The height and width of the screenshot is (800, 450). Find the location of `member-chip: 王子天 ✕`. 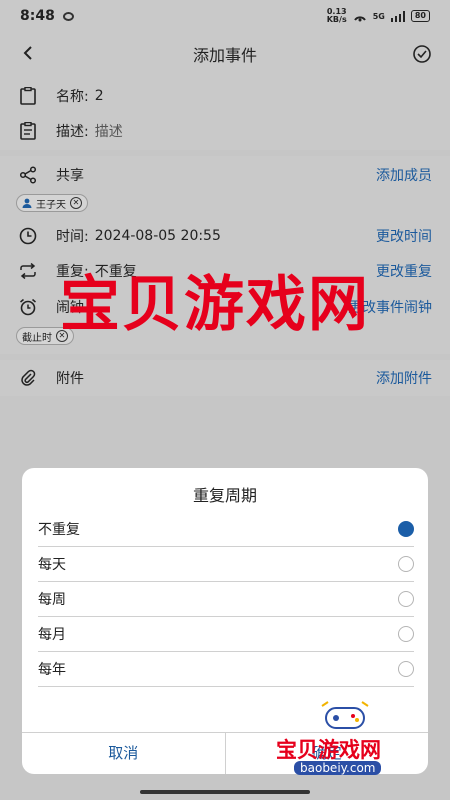

member-chip: 王子天 ✕ is located at coordinates (52, 203).